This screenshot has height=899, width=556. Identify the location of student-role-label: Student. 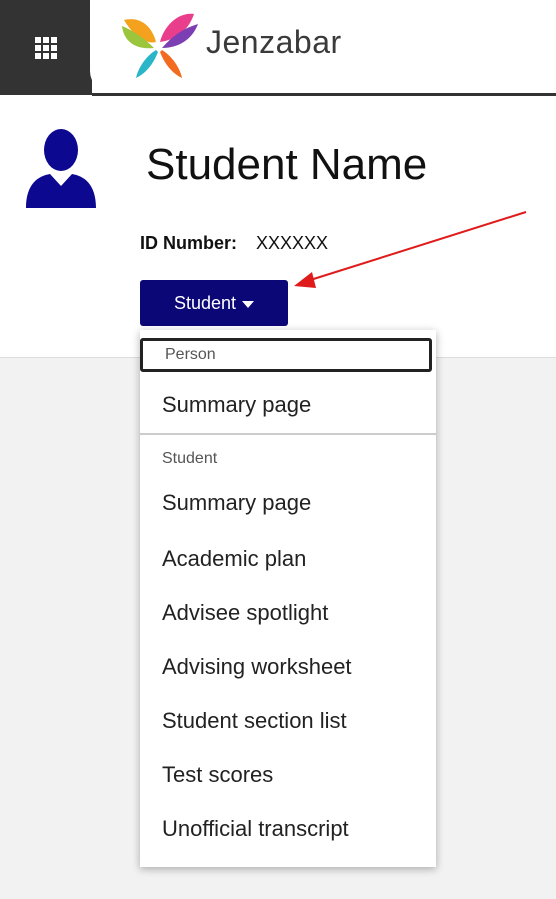
(205, 302).